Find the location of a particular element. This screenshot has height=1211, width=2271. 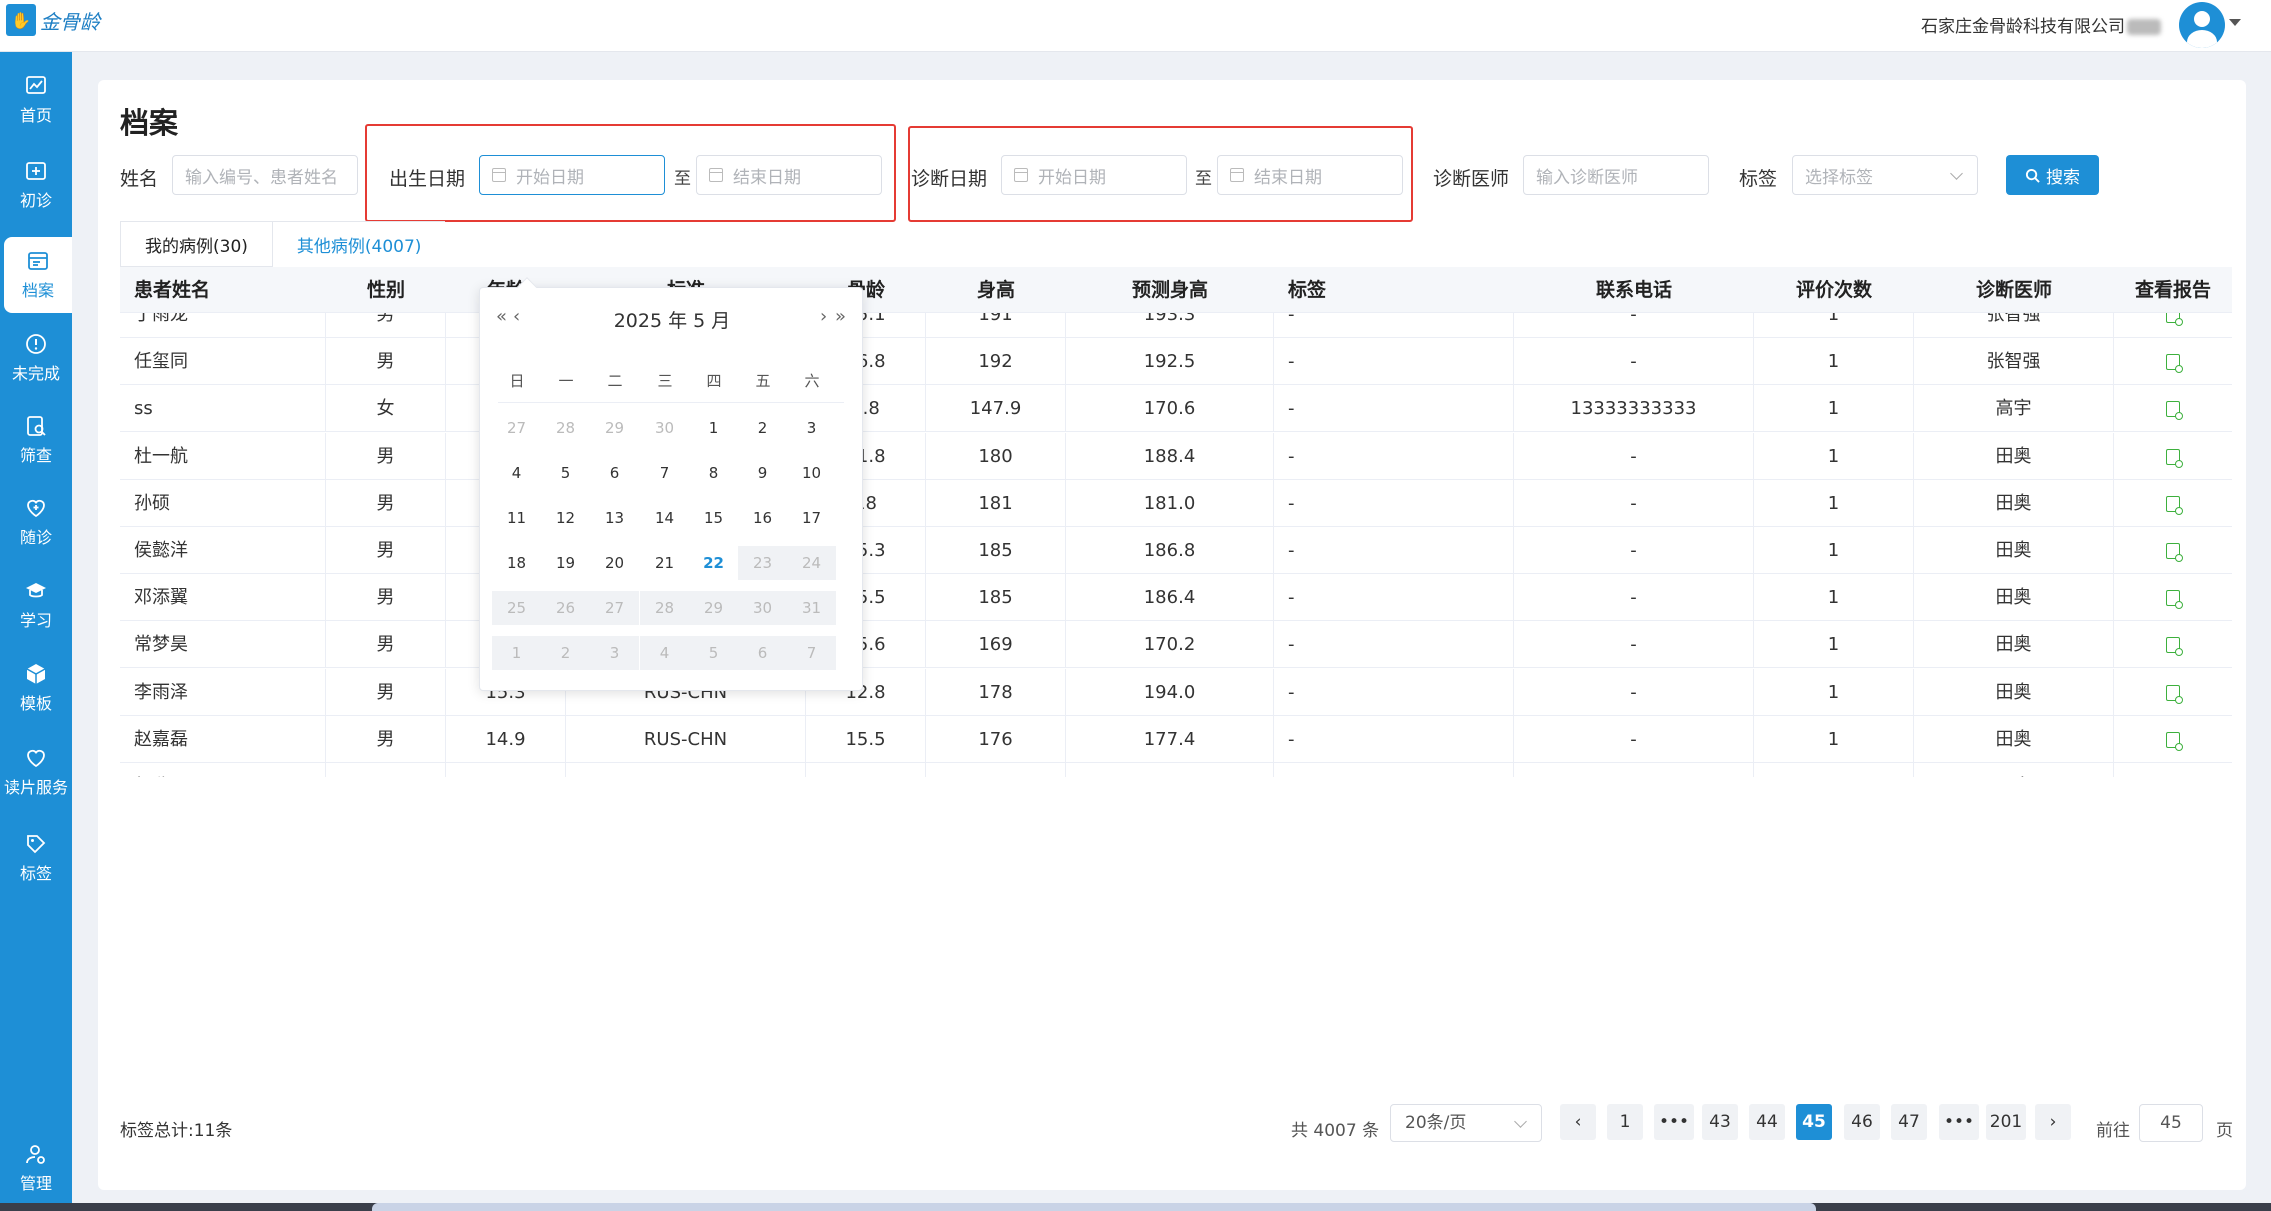

day-cell: 8 is located at coordinates (713, 473).